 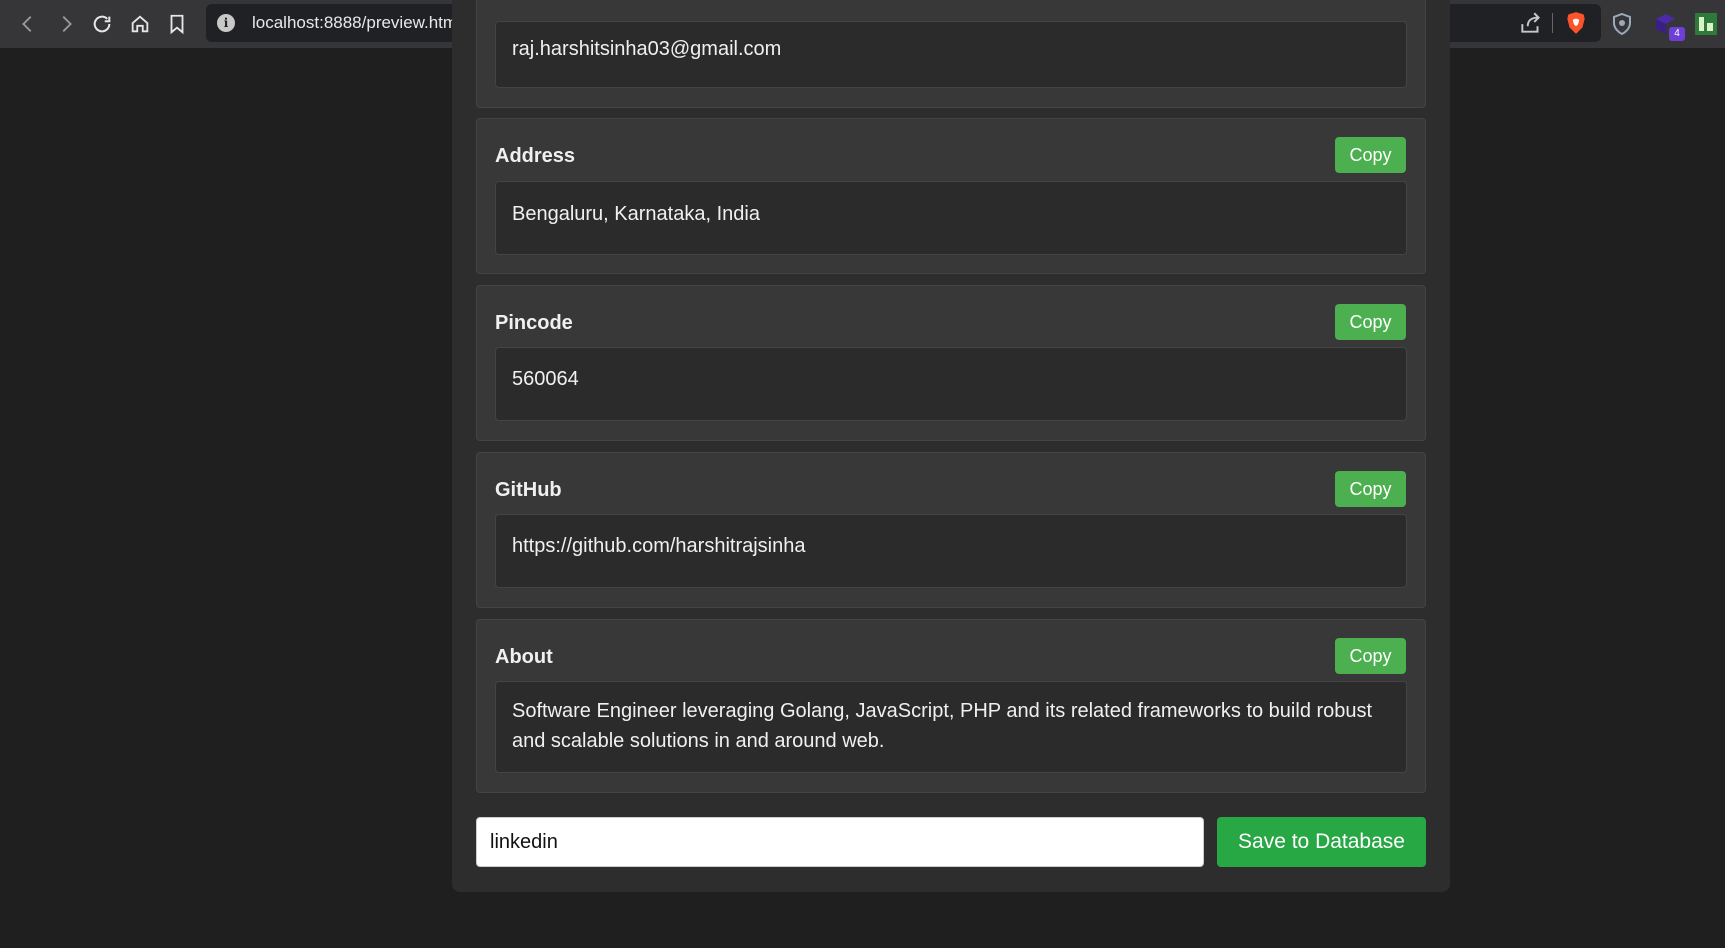 I want to click on address-value: Bengaluru, Karnataka, India, so click(x=951, y=218).